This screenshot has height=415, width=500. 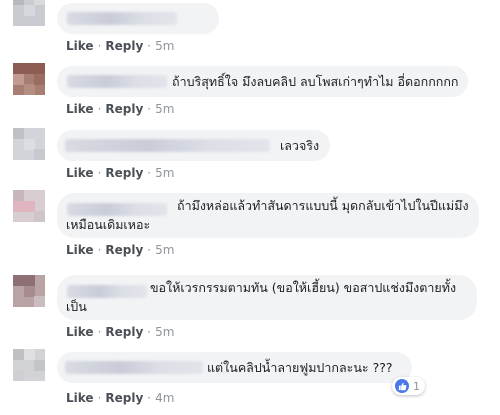 I want to click on reaction-summary: 1, so click(x=408, y=386).